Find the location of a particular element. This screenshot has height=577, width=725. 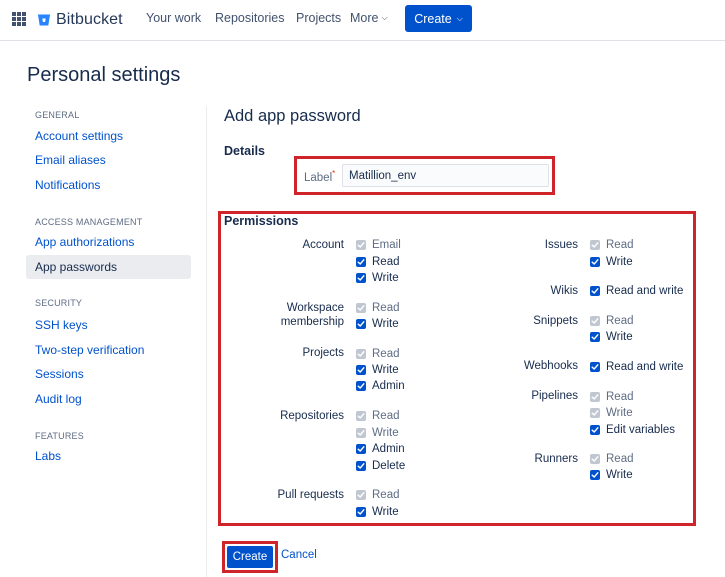

checkbox-repositories-admin: Admin is located at coordinates (380, 449).